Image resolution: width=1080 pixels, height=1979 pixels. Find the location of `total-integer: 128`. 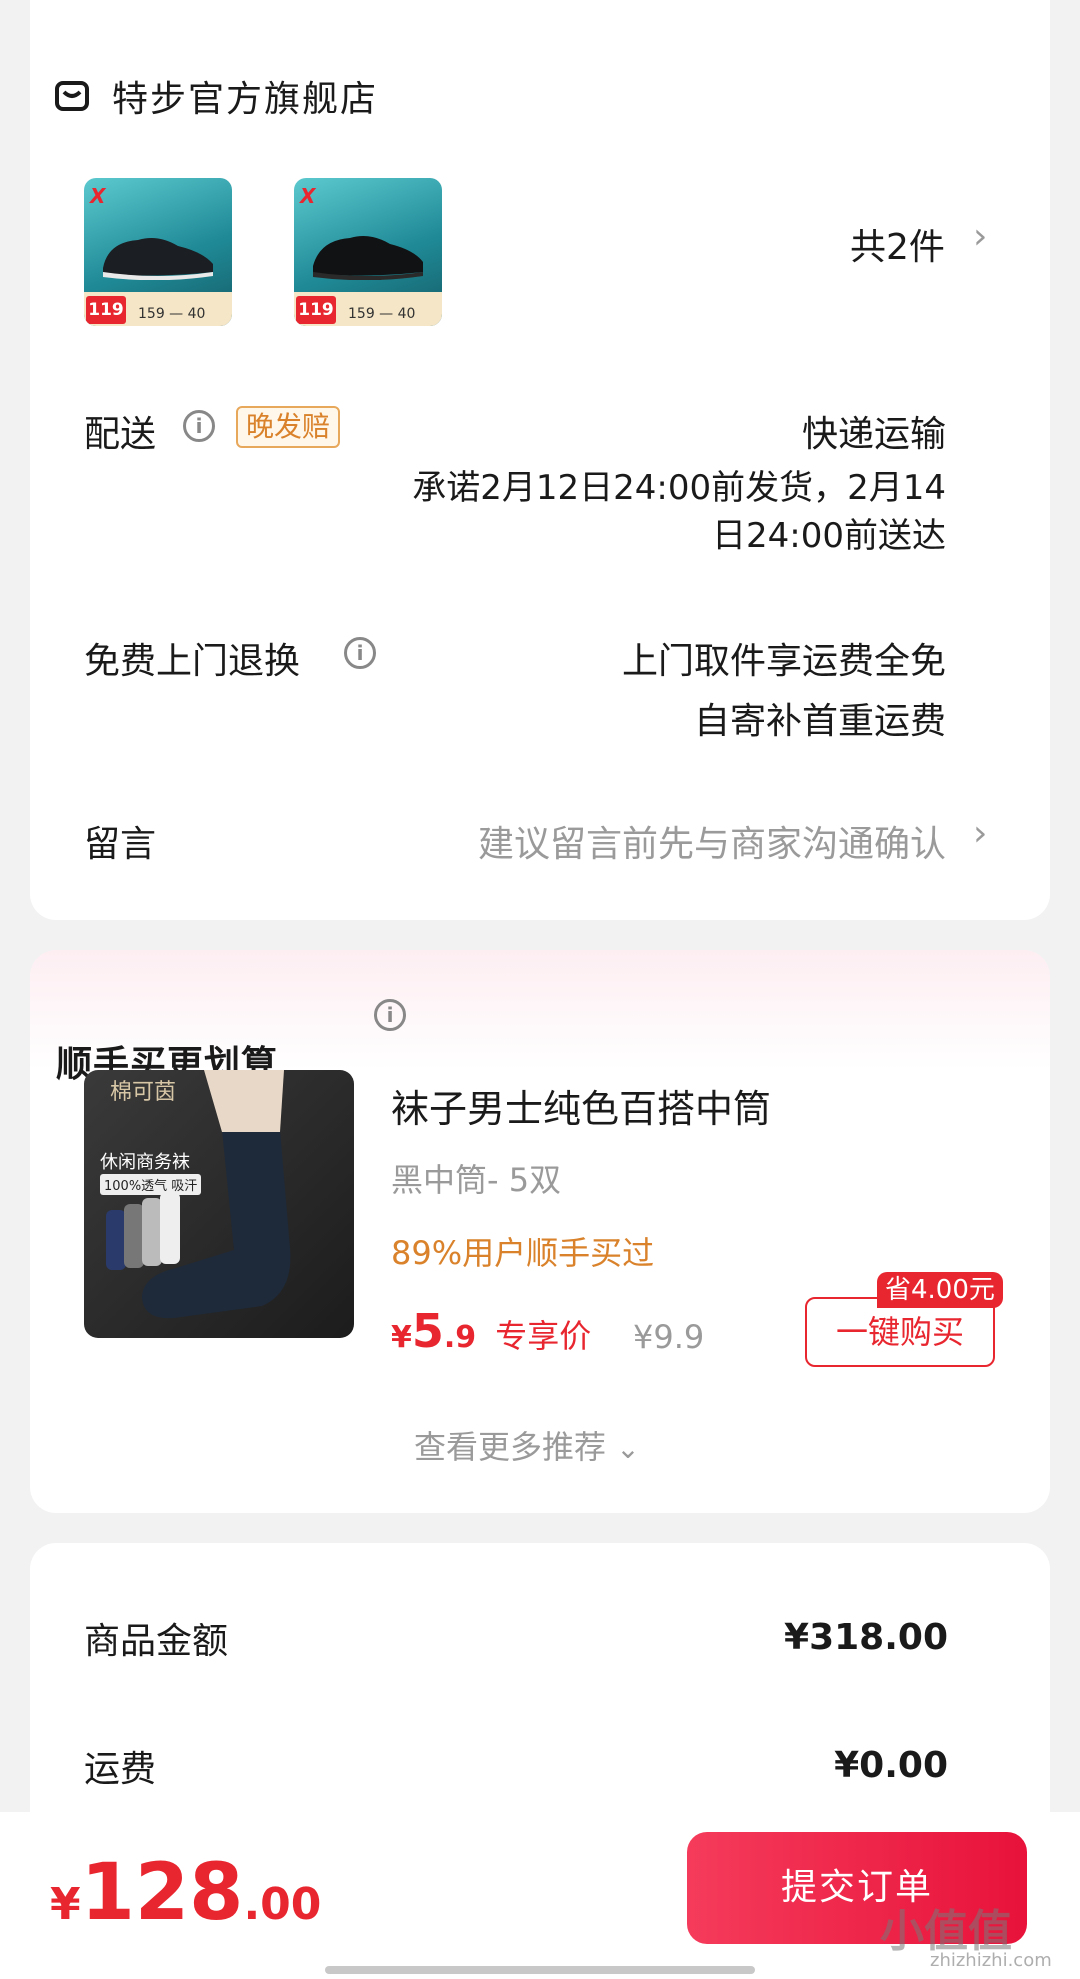

total-integer: 128 is located at coordinates (162, 1893).